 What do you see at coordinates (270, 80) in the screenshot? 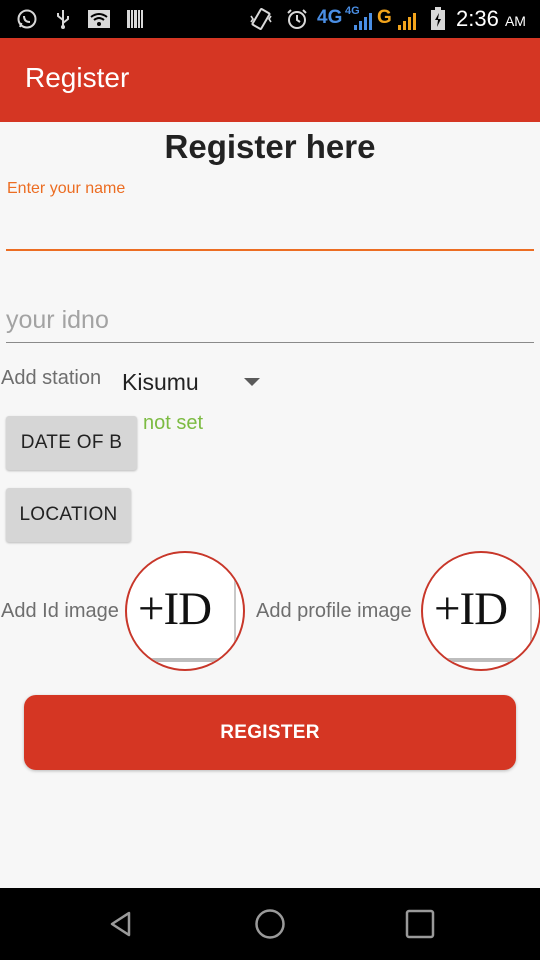
I see `app-toolbar: Register` at bounding box center [270, 80].